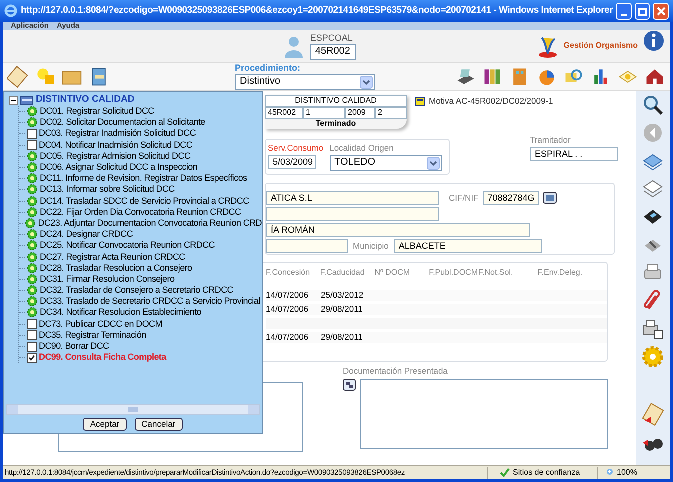  I want to click on tree-item: DC24. Designar CRDCC, so click(87, 234).